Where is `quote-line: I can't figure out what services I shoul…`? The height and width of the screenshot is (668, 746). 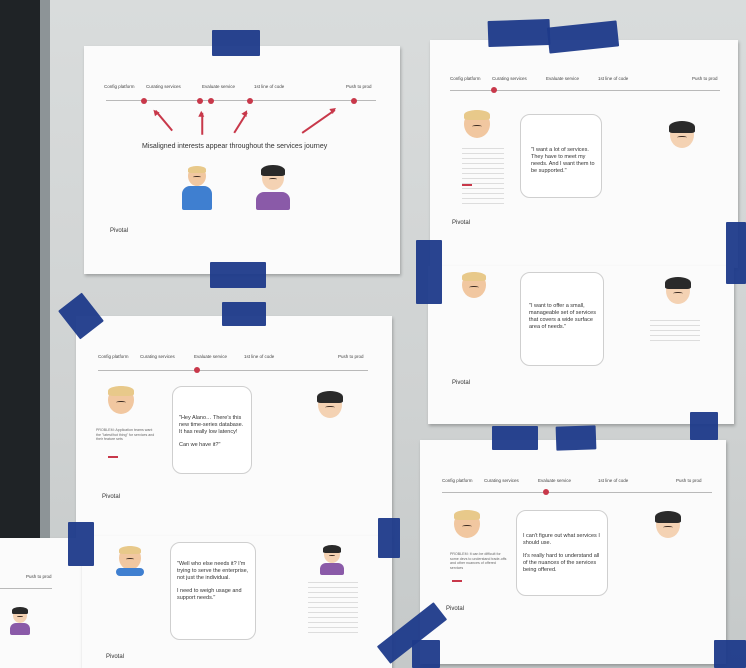 quote-line: I can't figure out what services I shoul… is located at coordinates (561, 539).